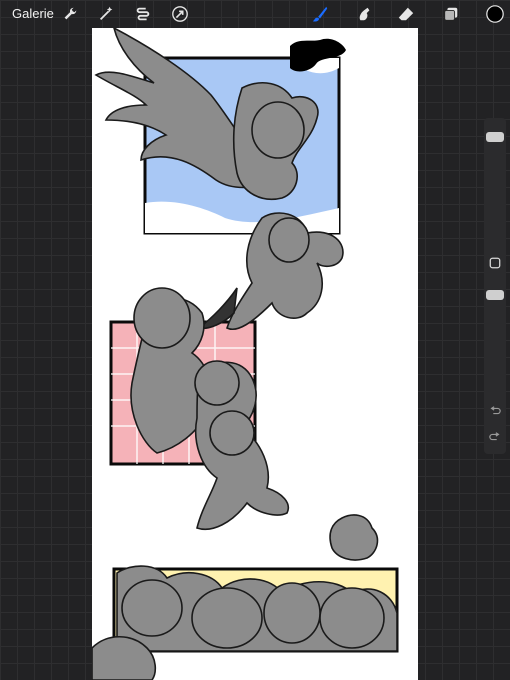 Image resolution: width=510 pixels, height=680 pixels. I want to click on modify-button, so click(495, 263).